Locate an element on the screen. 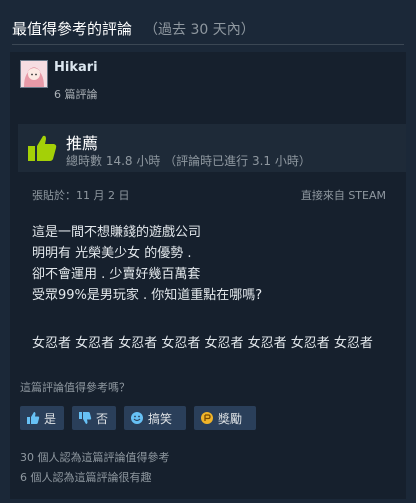 The height and width of the screenshot is (503, 416). award-label: 獎勵 is located at coordinates (230, 418).